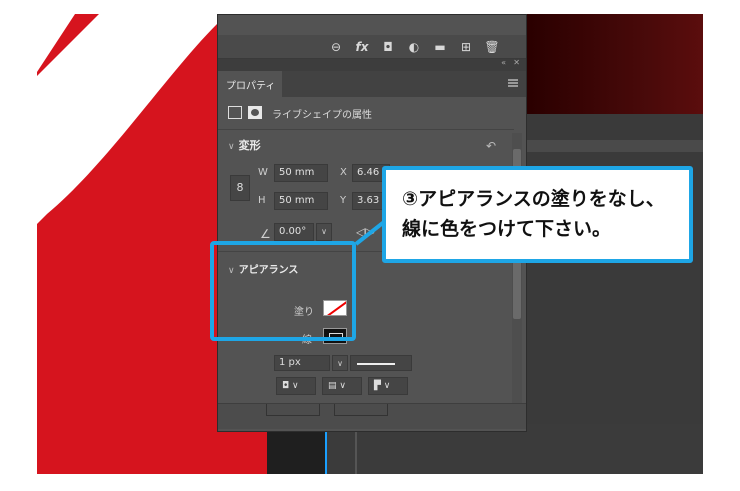 Image resolution: width=740 pixels, height=491 pixels. I want to click on instruction-callout: ③アピアランスの塗りをなし、 線に色をつけて下さい。, so click(537, 214).